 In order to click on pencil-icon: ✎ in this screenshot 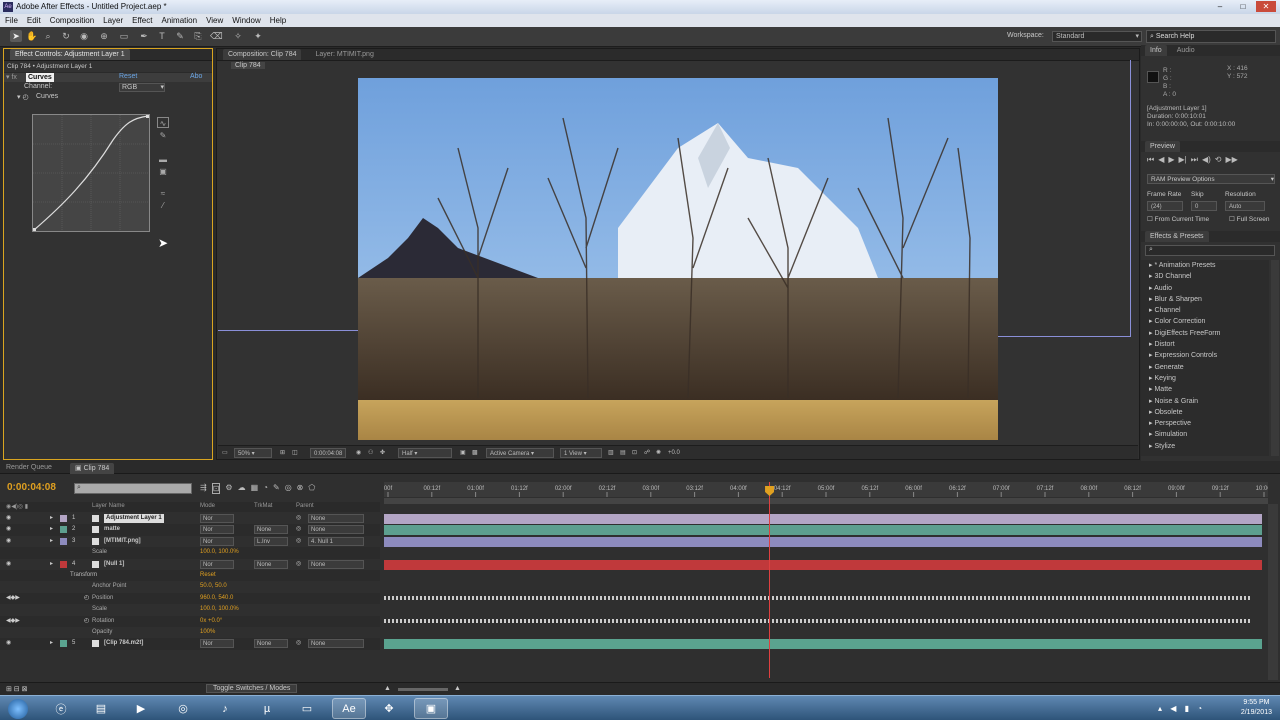, I will do `click(163, 135)`.